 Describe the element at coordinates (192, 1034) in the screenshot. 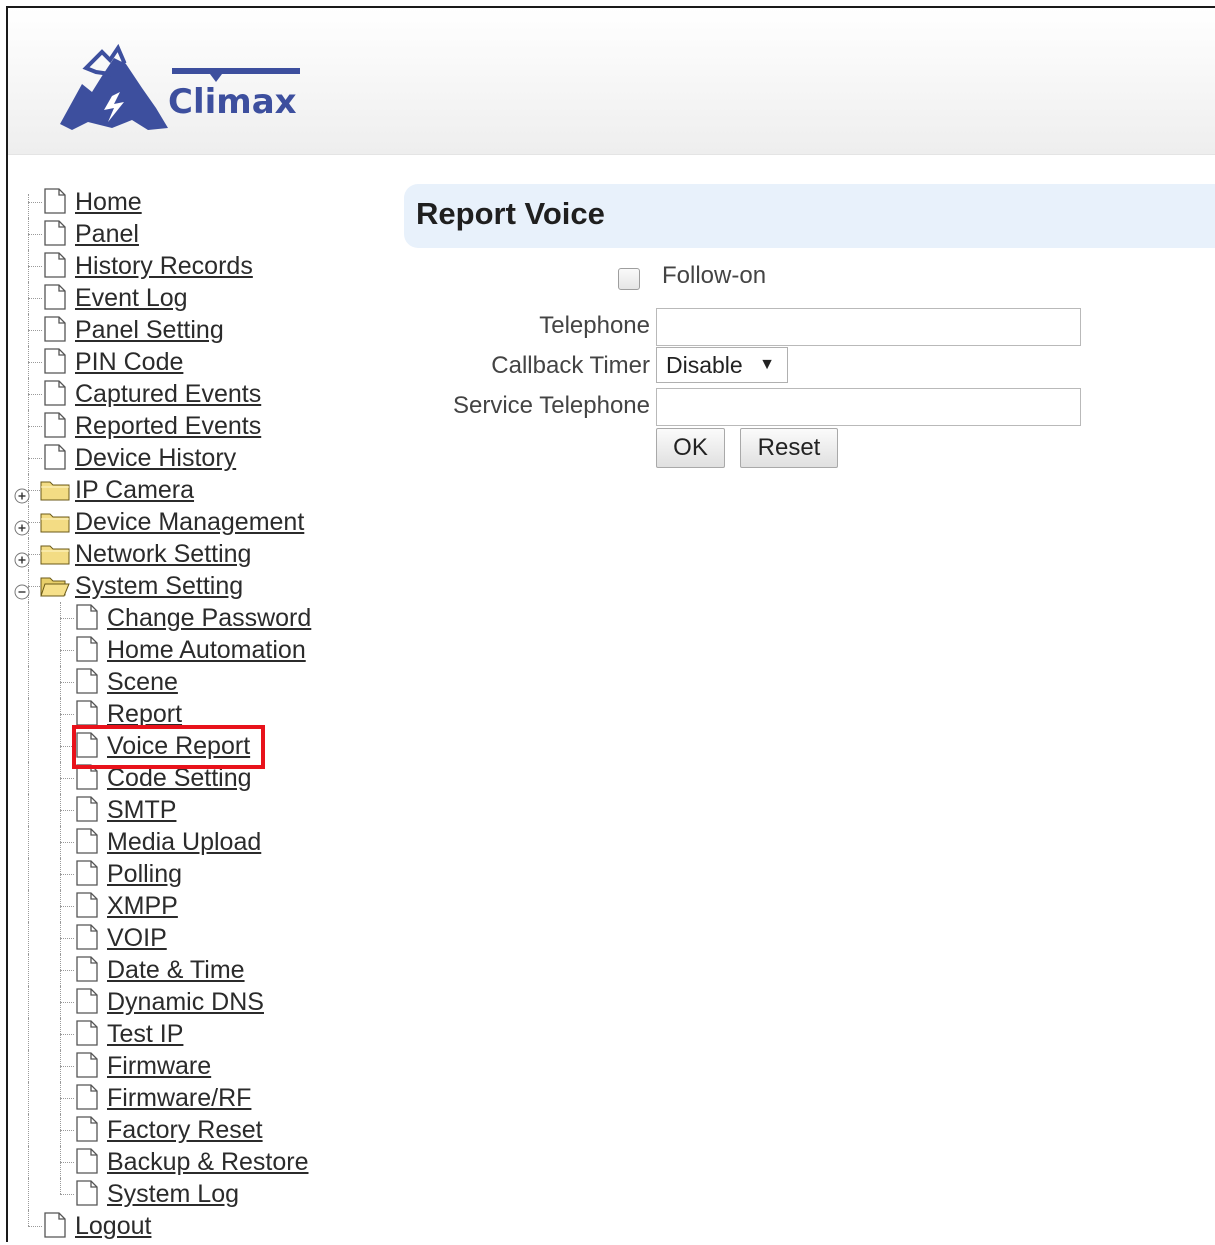

I see `tree-item: Test IP` at that location.